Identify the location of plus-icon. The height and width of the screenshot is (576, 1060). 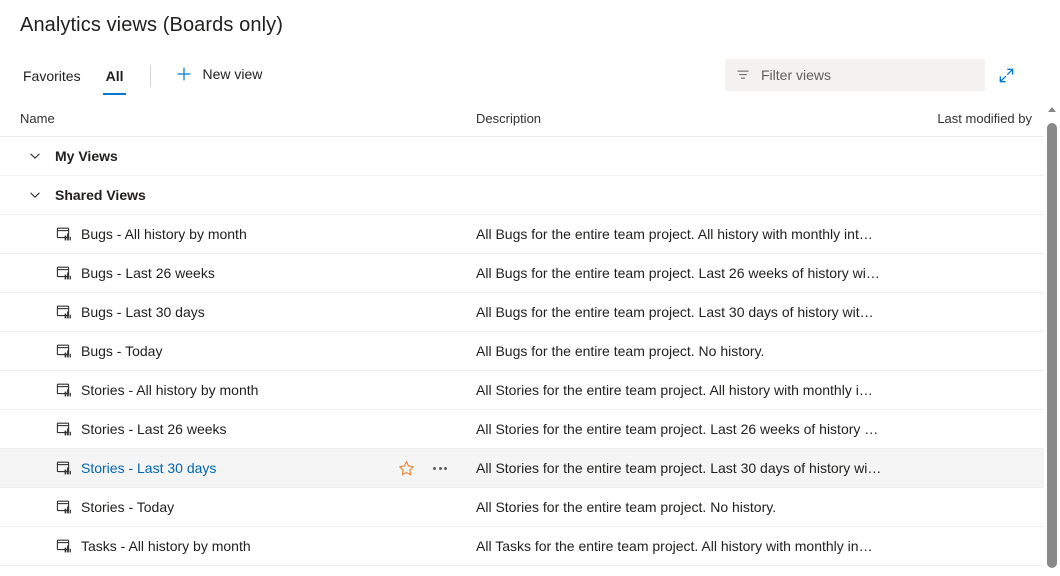
(184, 74).